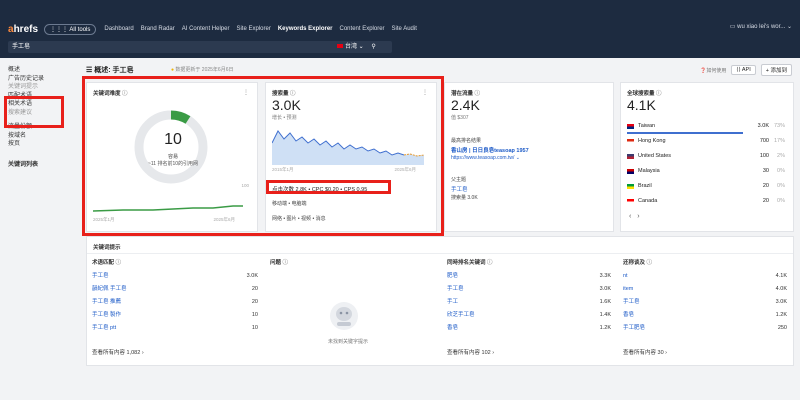  Describe the element at coordinates (118, 352) in the screenshot. I see `terms-more-link: 查看所有内容 1,082 ›` at that location.